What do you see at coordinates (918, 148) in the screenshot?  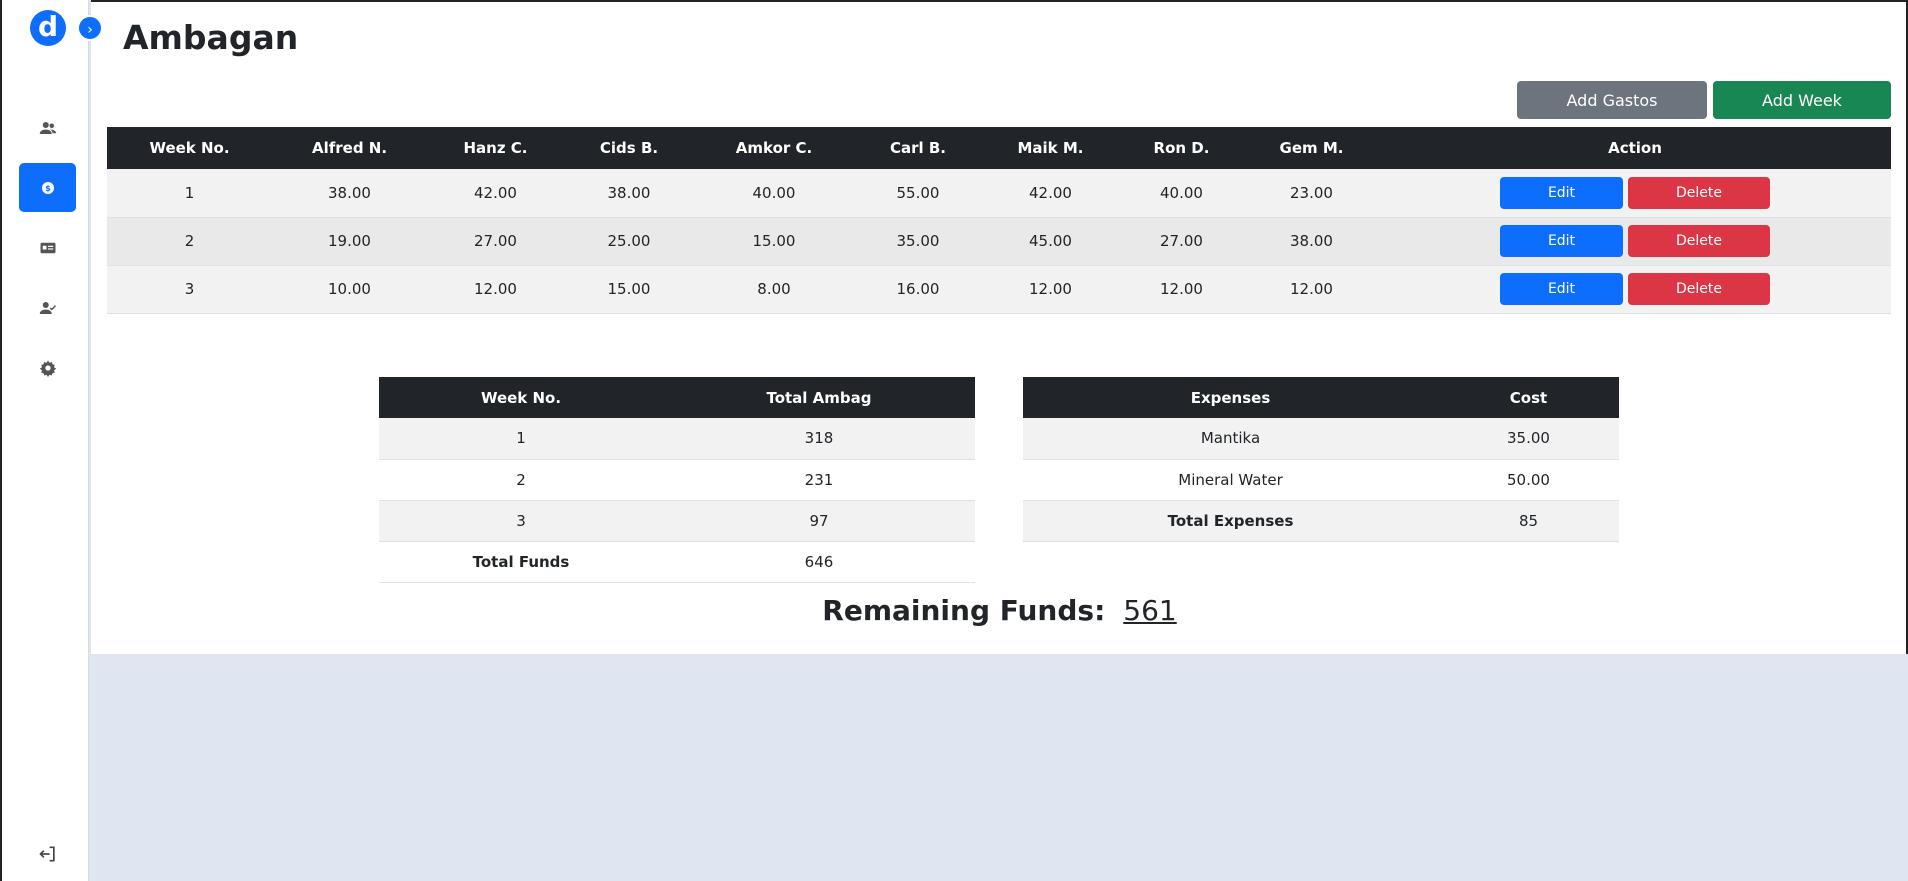 I see `column-header: Carl B.` at bounding box center [918, 148].